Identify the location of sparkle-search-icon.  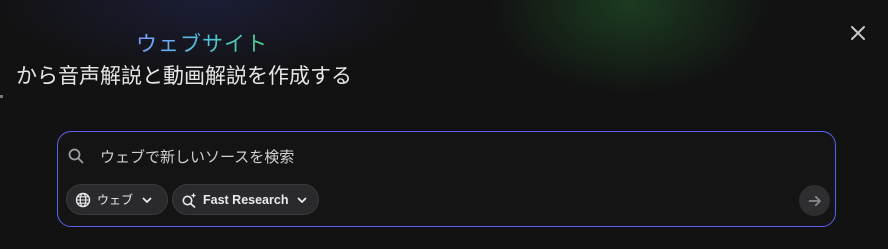
(189, 200).